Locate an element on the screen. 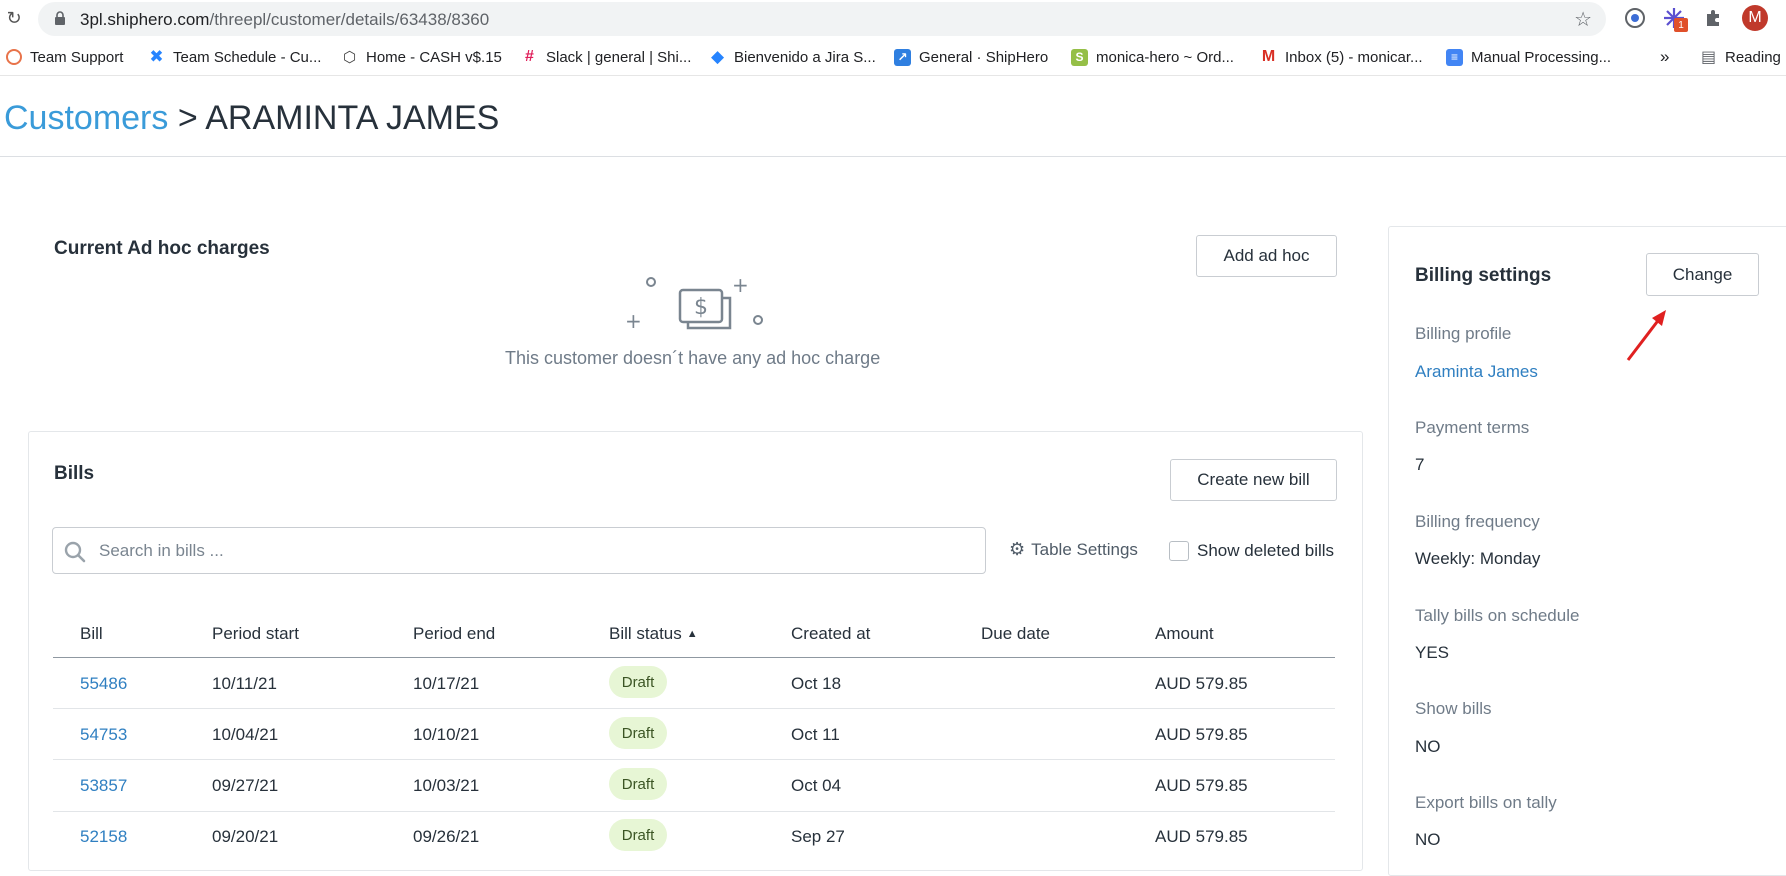  period-end: 10/17/21 is located at coordinates (446, 683).